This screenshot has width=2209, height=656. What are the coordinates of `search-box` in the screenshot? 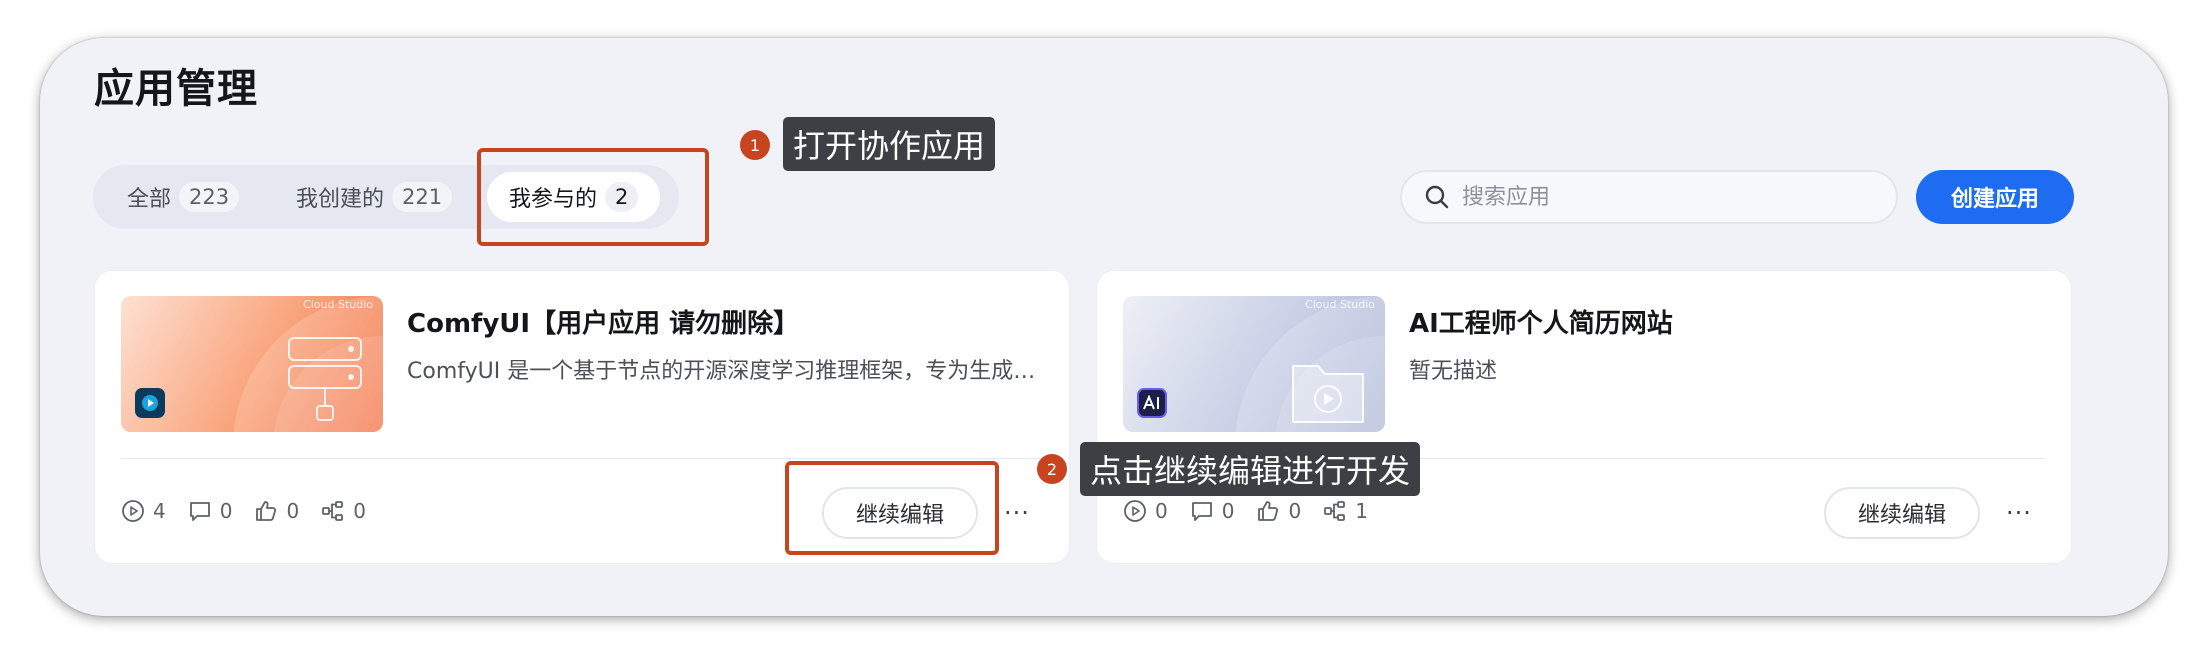 It's located at (1649, 197).